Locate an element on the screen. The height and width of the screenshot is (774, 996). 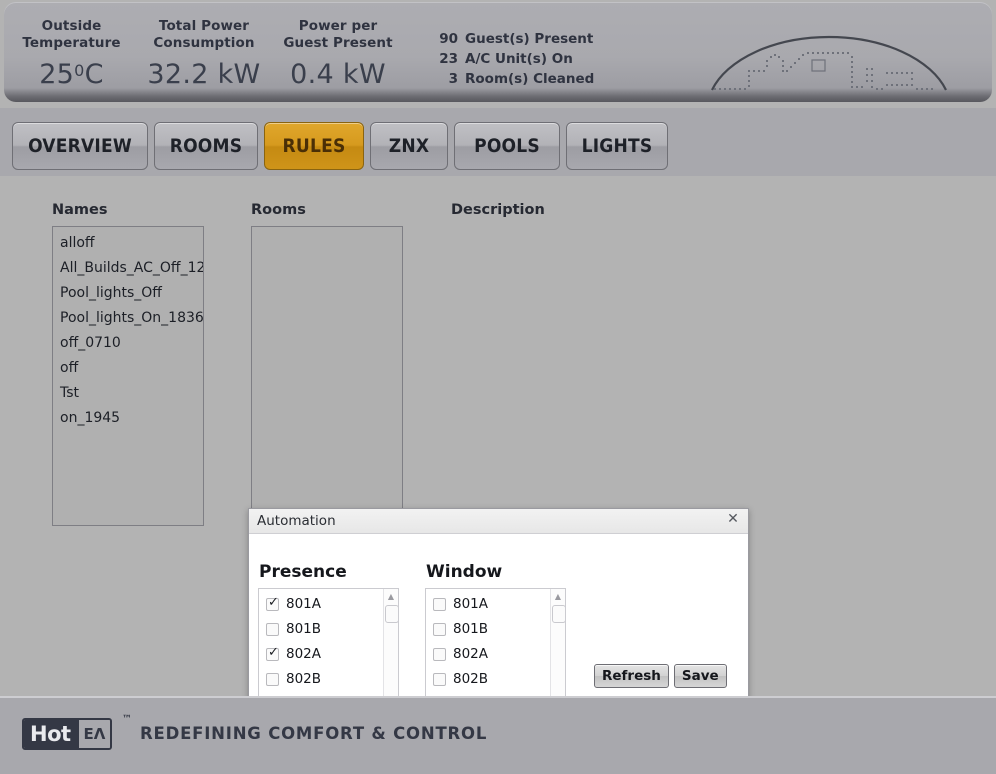
trademark-symbol: ™ is located at coordinates (127, 719).